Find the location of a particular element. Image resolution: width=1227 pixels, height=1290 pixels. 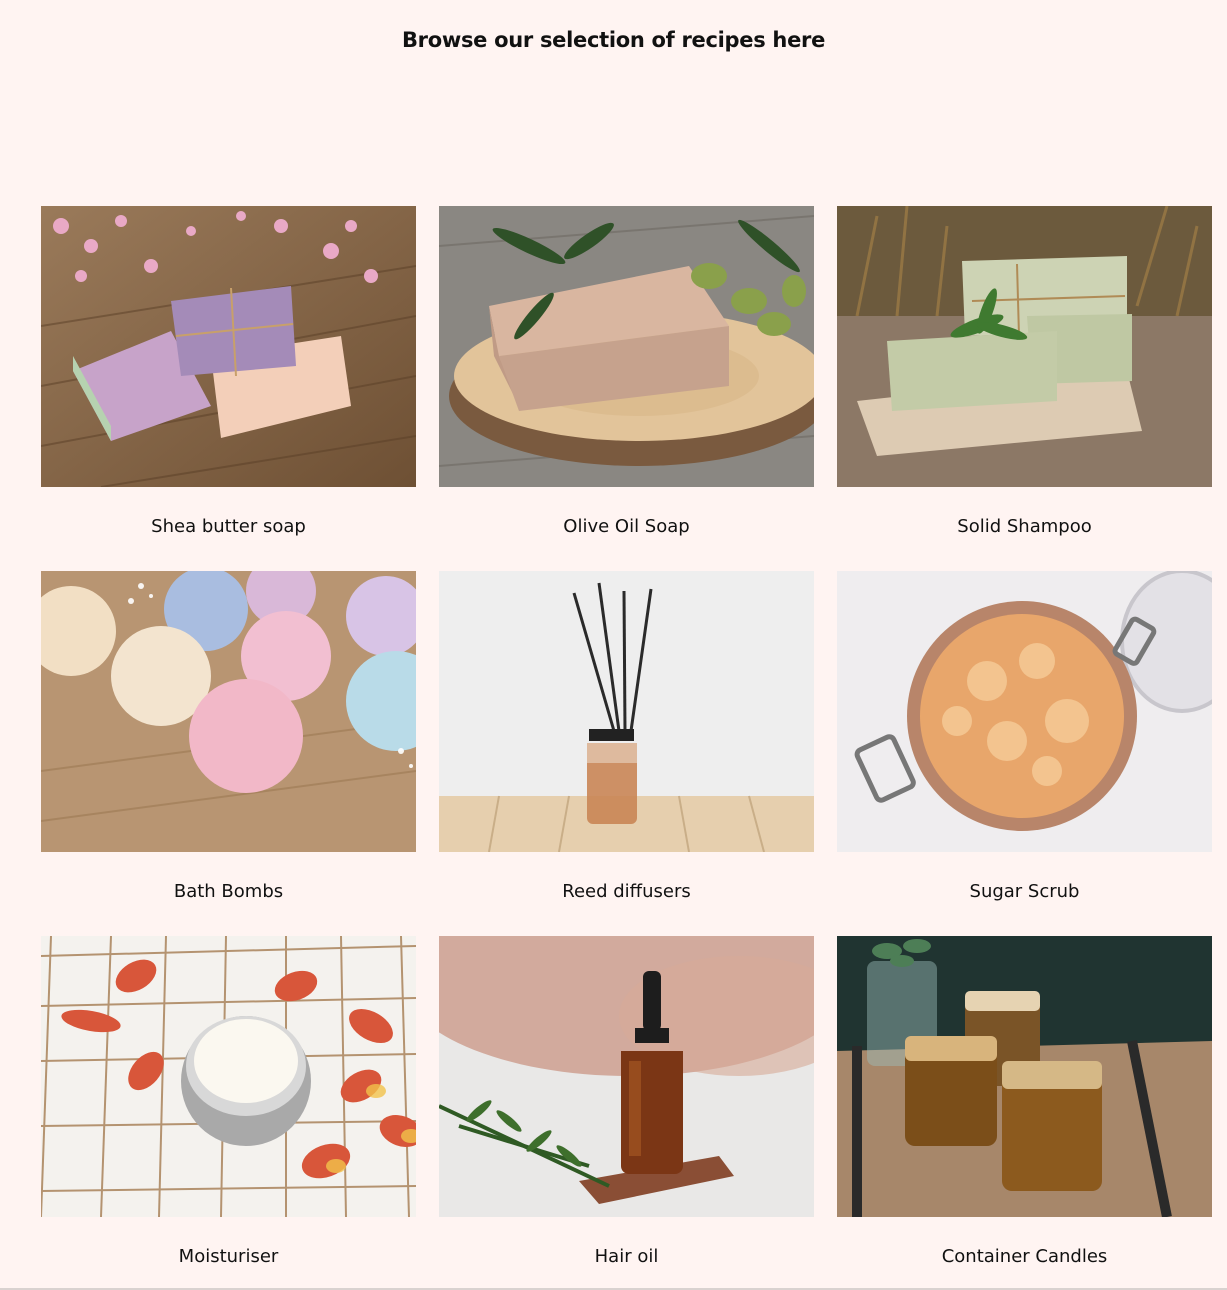

recipe-card-container-candles: Container Candles is located at coordinates (1024, 1113).